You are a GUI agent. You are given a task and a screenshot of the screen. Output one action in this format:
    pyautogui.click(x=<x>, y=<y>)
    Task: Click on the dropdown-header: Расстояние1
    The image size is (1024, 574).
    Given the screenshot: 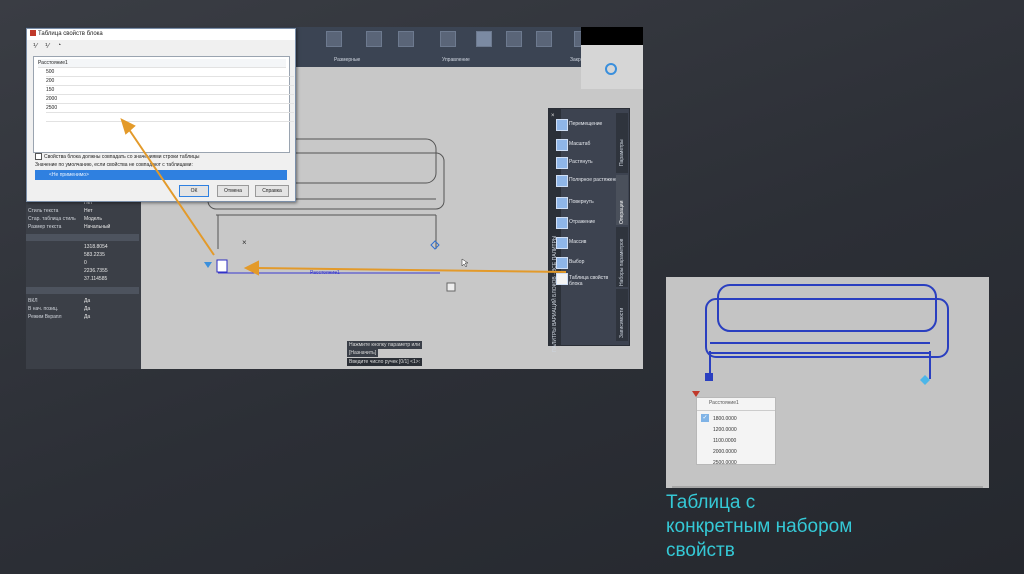 What is the action you would take?
    pyautogui.click(x=724, y=403)
    